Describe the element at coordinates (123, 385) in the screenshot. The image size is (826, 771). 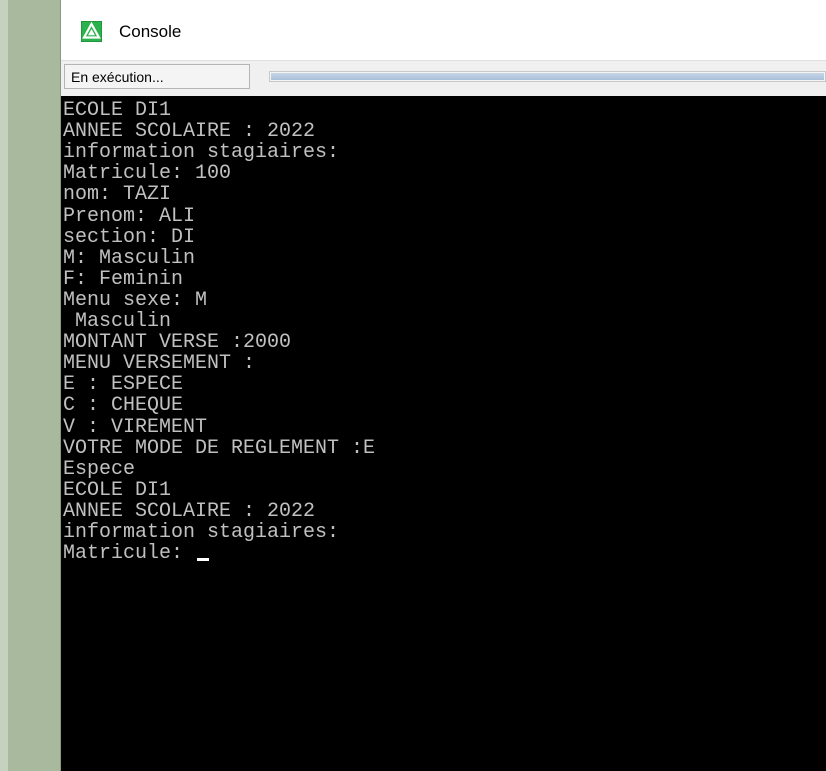
I see `console-line: E : ESPECE` at that location.